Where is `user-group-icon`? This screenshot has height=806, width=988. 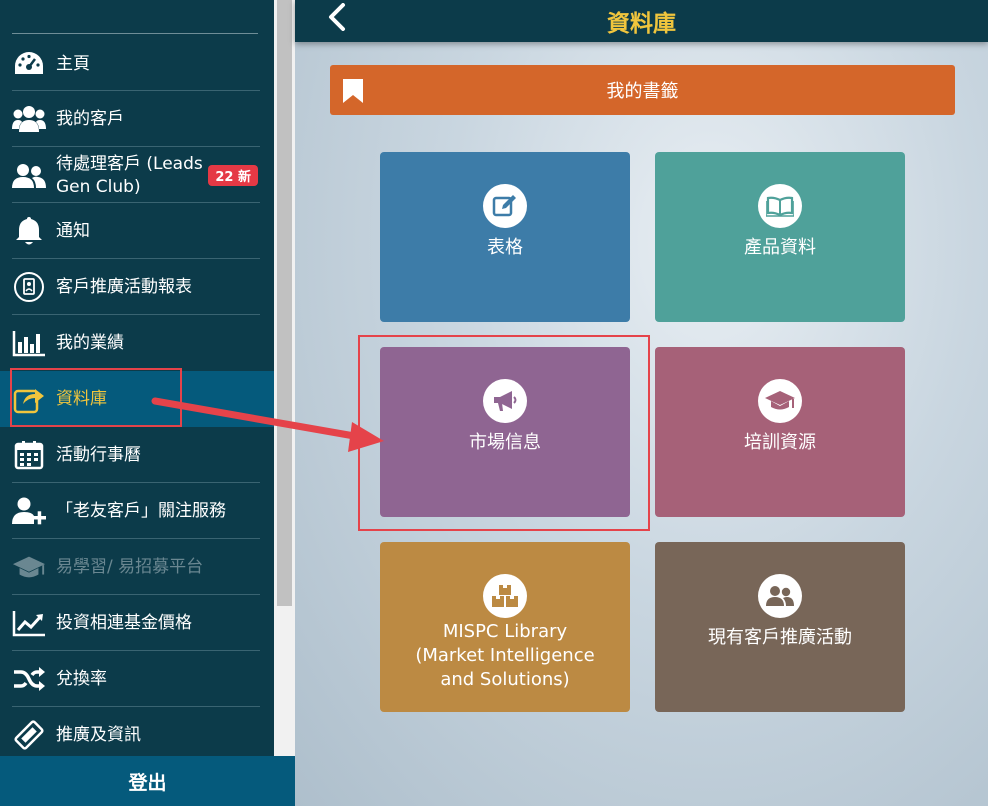 user-group-icon is located at coordinates (29, 176).